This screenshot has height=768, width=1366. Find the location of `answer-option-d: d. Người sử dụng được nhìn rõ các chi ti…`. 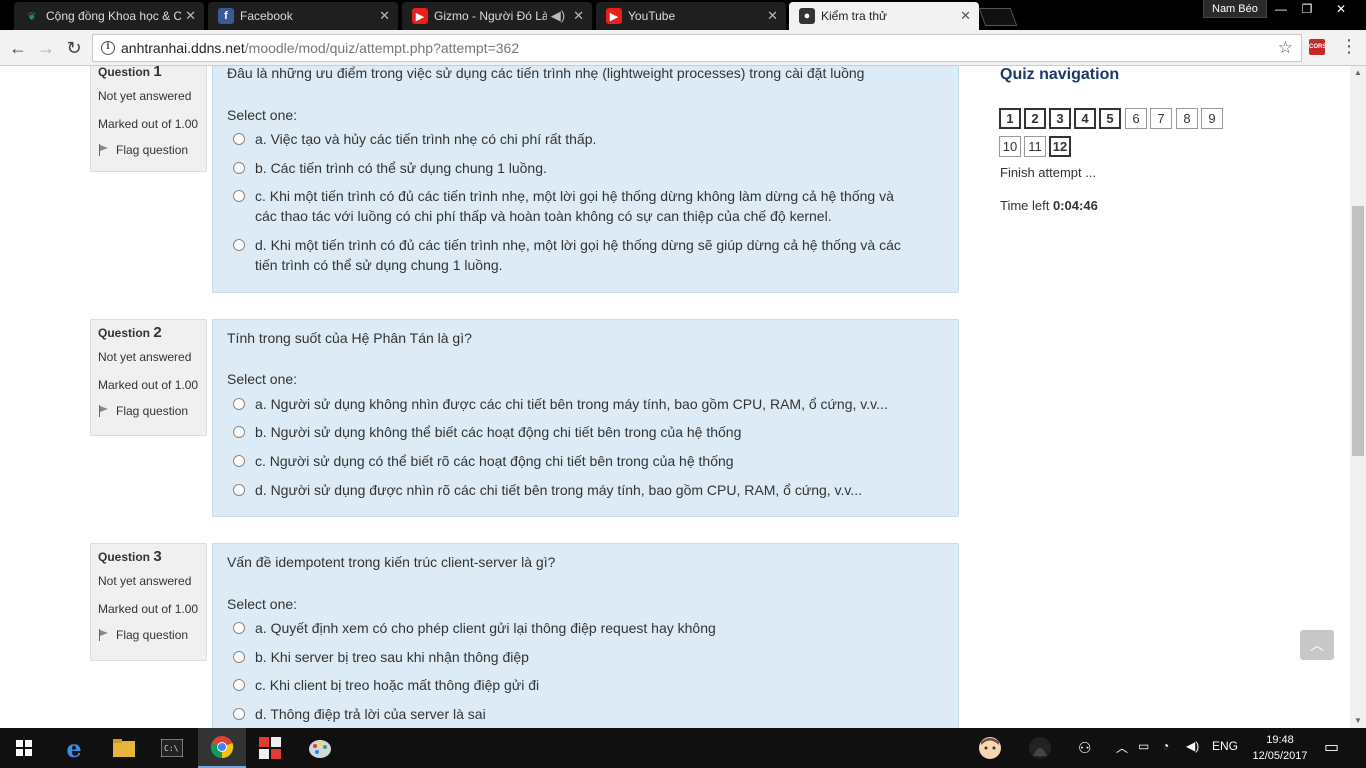

answer-option-d: d. Người sử dụng được nhìn rõ các chi ti… is located at coordinates (573, 490).